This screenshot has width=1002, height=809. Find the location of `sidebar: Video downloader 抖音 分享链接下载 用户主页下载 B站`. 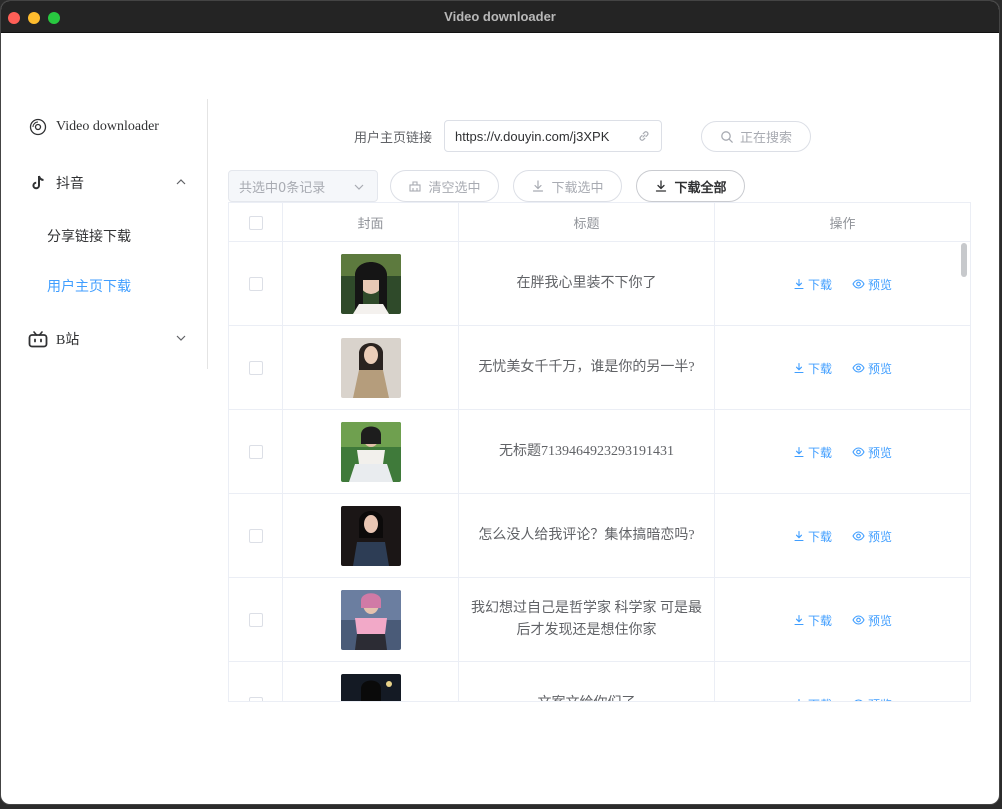

sidebar: Video downloader 抖音 分享链接下载 用户主页下载 B站 is located at coordinates (104, 234).